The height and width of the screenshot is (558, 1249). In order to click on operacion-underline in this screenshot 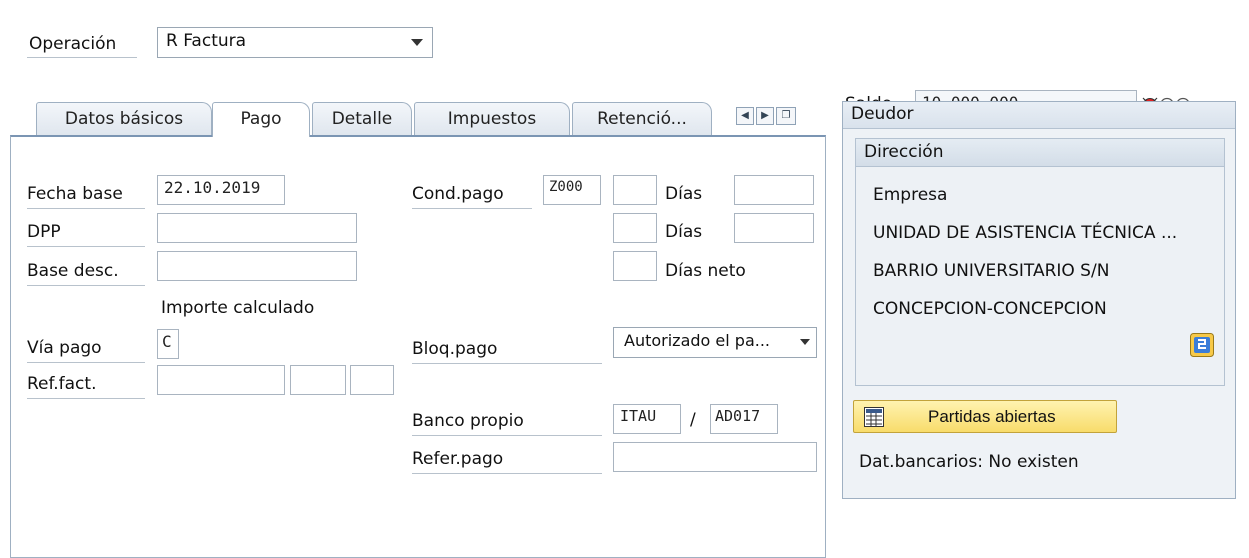, I will do `click(82, 57)`.